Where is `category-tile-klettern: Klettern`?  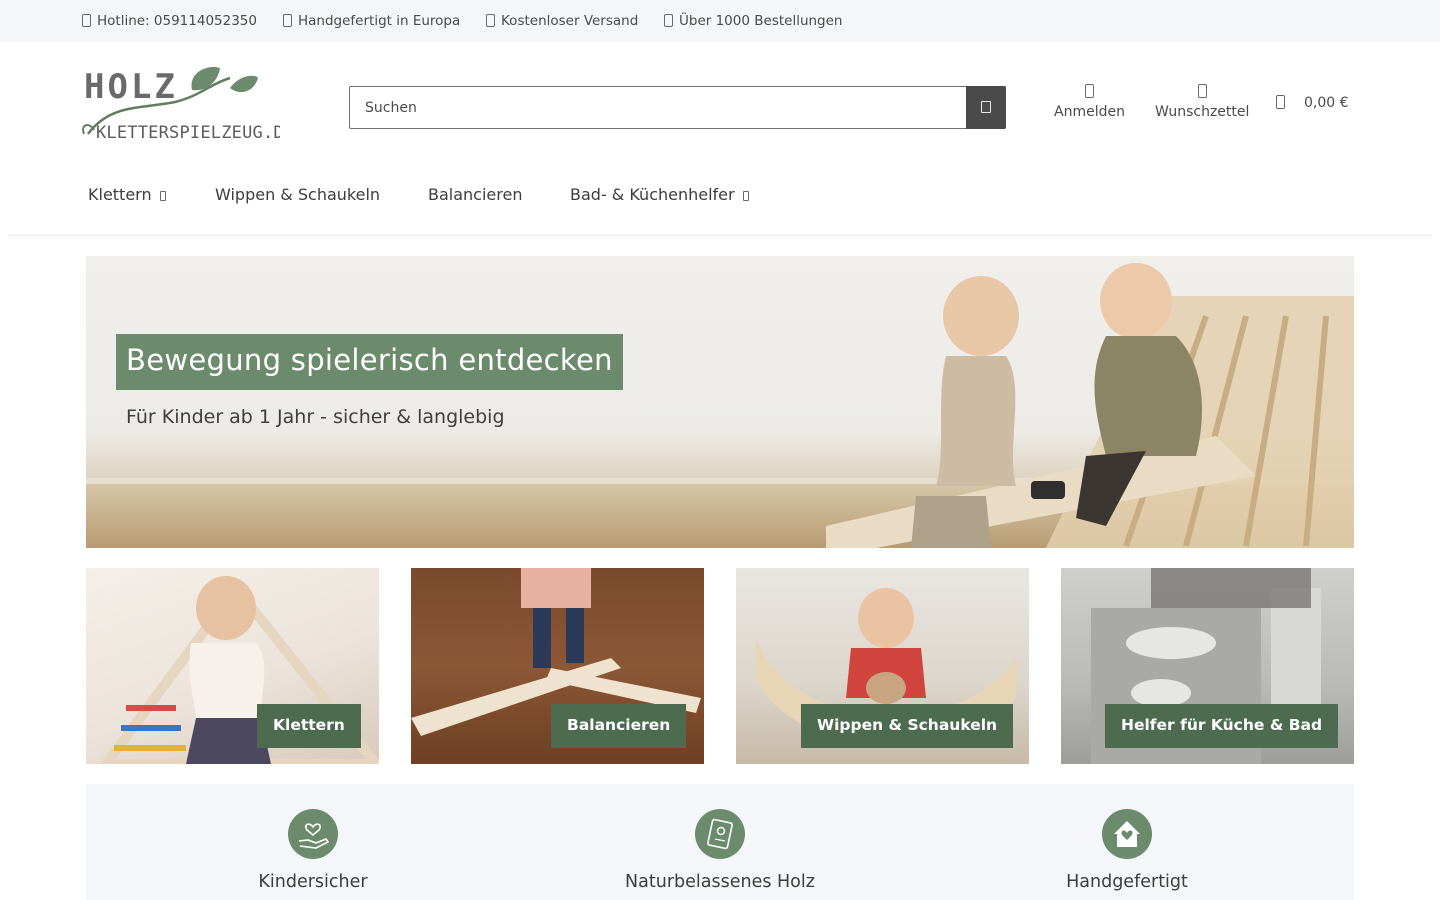 category-tile-klettern: Klettern is located at coordinates (232, 666).